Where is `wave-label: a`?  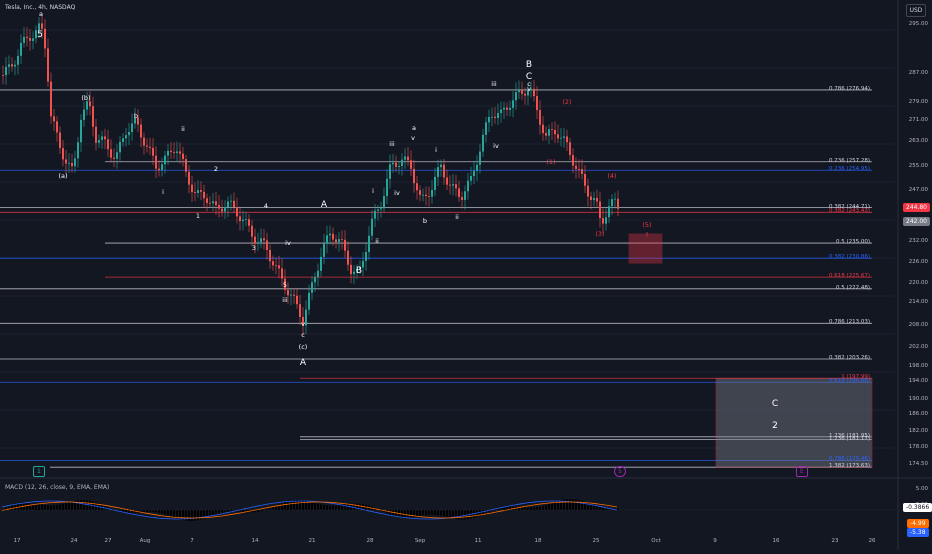 wave-label: a is located at coordinates (41, 14).